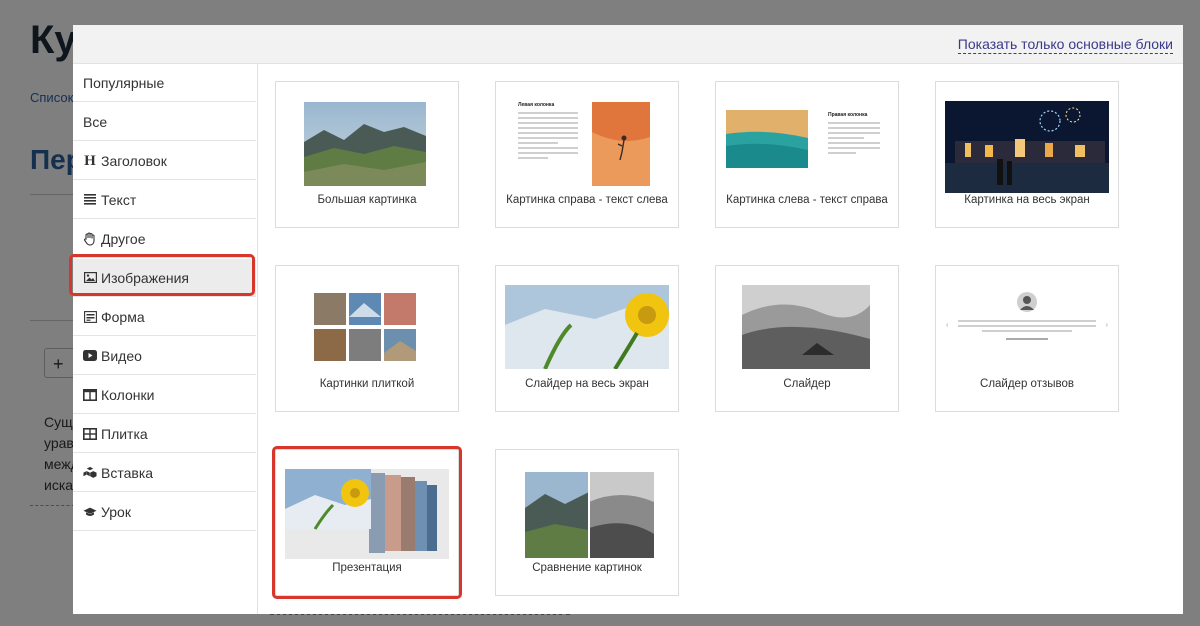 The image size is (1200, 626). I want to click on sidebar-item-label: Вставка, so click(127, 472).